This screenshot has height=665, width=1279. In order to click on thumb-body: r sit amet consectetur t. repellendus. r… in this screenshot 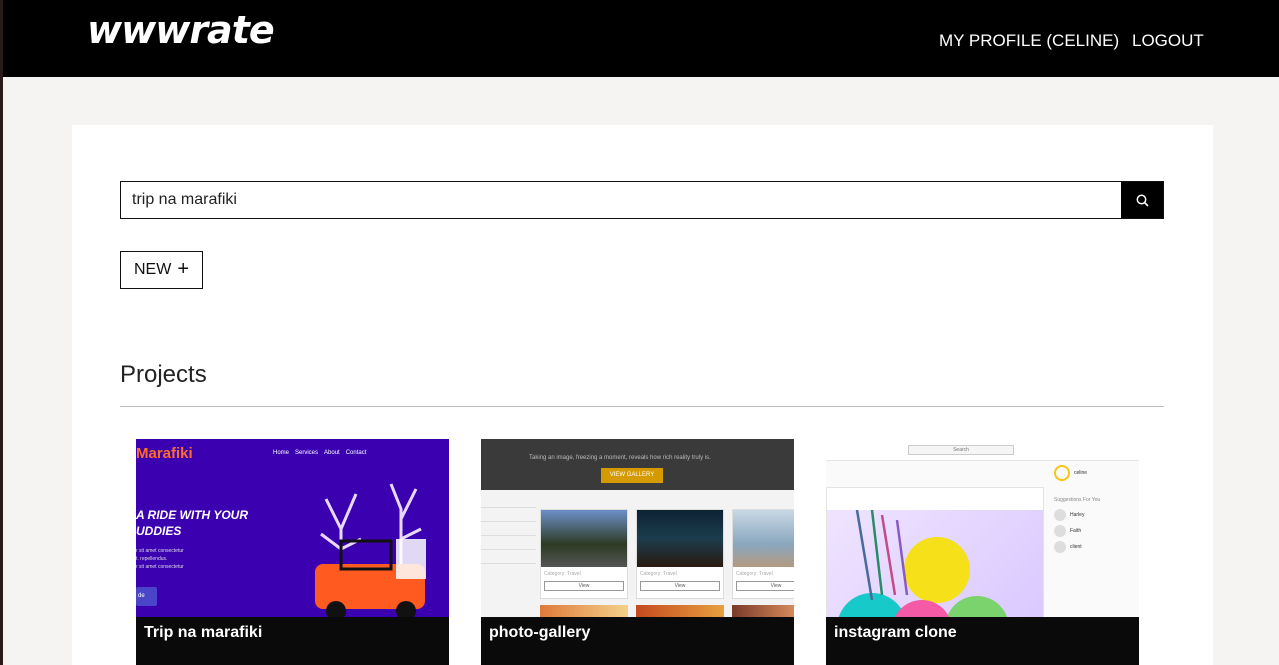, I will do `click(160, 559)`.